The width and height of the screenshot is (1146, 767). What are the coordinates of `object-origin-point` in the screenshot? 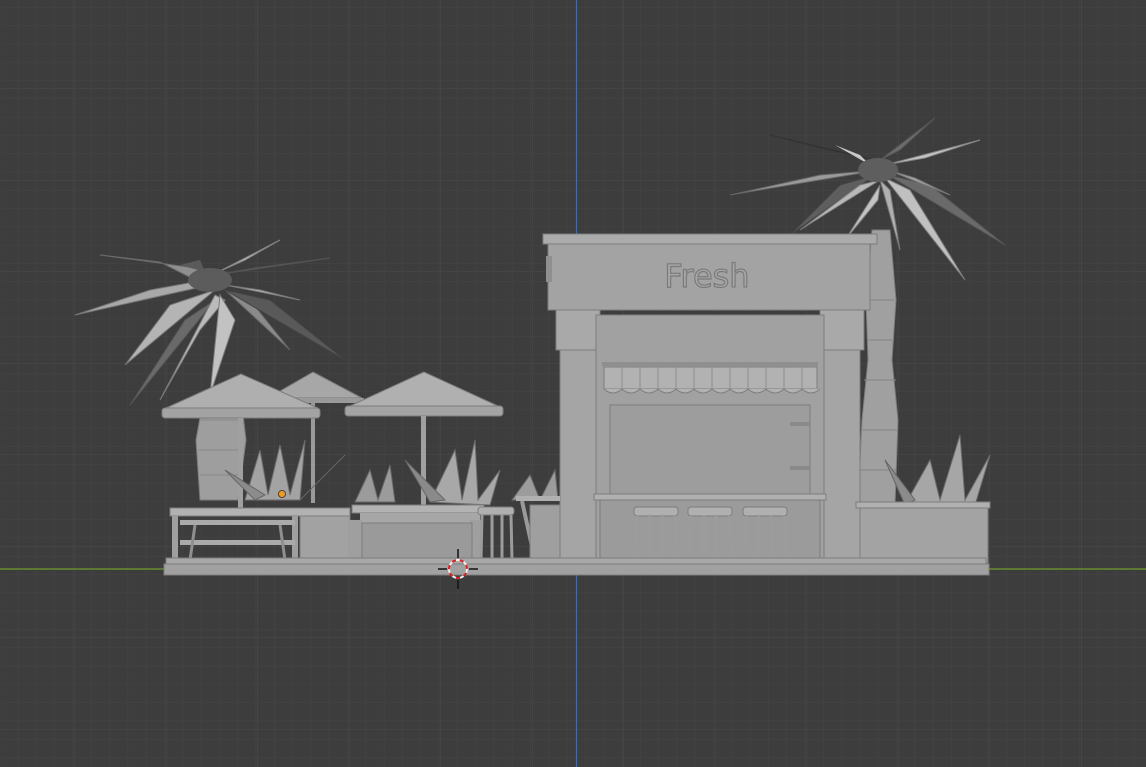 It's located at (282, 494).